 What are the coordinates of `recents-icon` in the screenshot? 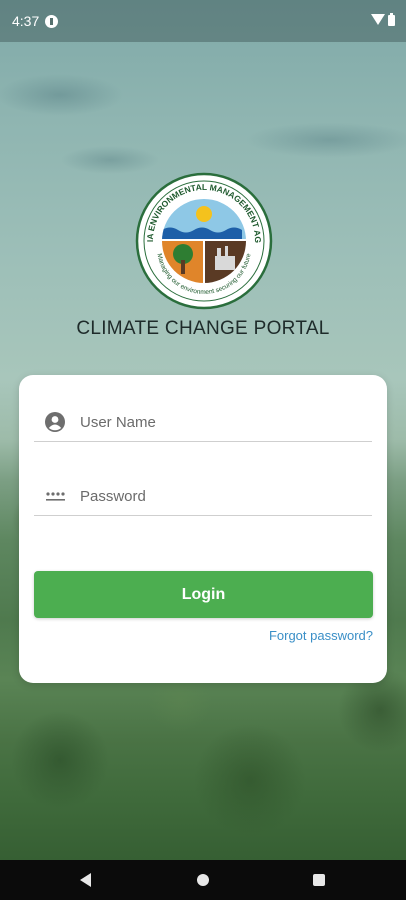 It's located at (319, 880).